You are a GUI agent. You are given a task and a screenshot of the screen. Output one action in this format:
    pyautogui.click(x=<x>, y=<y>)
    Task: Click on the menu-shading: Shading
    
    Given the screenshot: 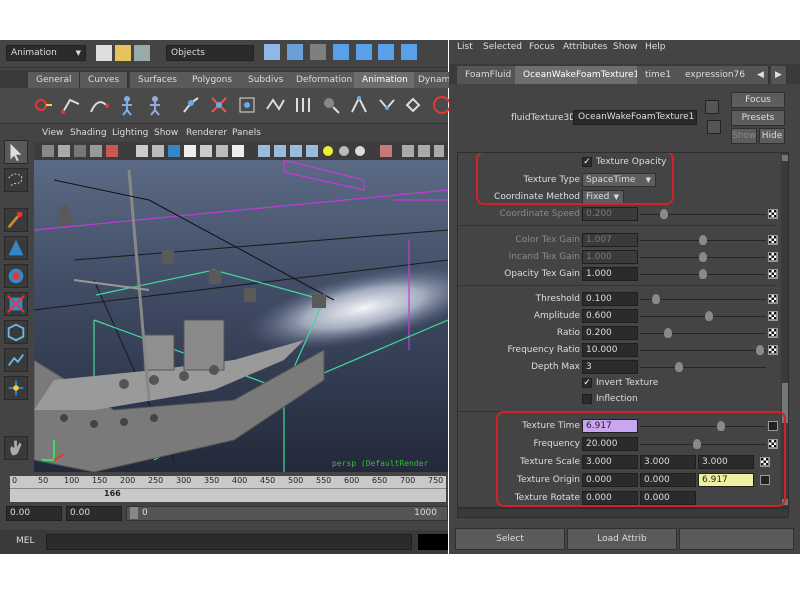 What is the action you would take?
    pyautogui.click(x=88, y=133)
    